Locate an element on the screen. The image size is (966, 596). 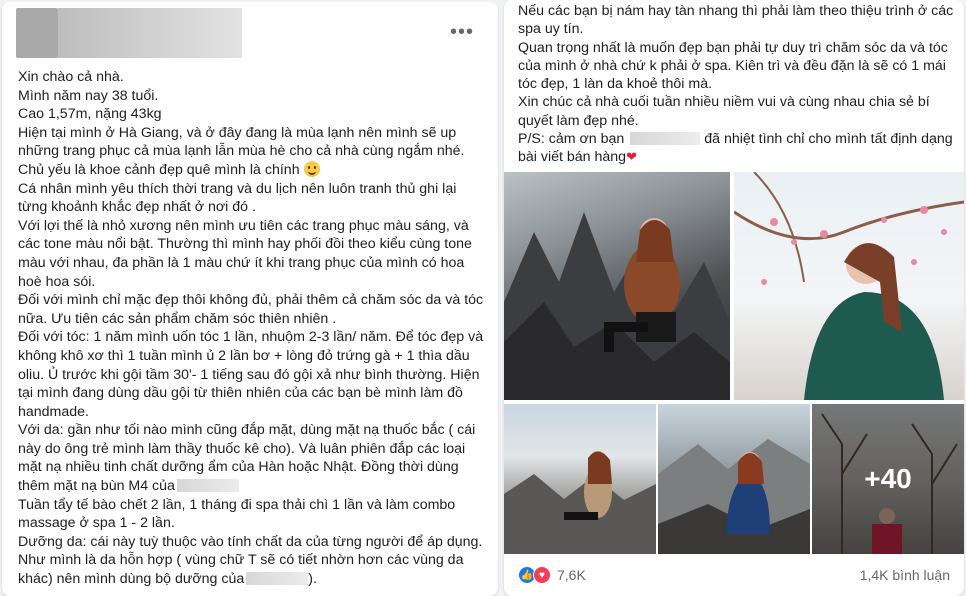
post-line: Mình năm nay 38 tuổi. is located at coordinates (88, 95).